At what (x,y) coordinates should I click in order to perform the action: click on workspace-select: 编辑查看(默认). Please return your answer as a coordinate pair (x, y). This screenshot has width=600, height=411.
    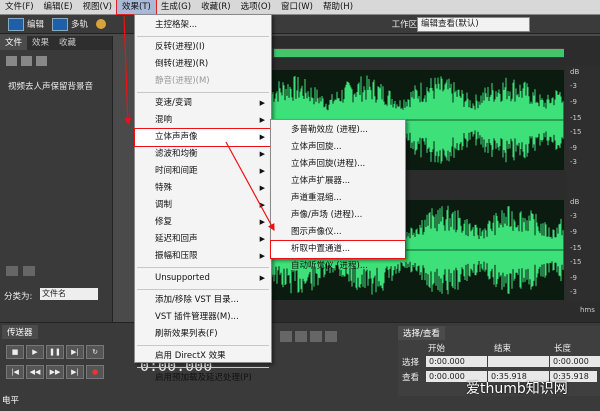
    Looking at the image, I should click on (473, 24).